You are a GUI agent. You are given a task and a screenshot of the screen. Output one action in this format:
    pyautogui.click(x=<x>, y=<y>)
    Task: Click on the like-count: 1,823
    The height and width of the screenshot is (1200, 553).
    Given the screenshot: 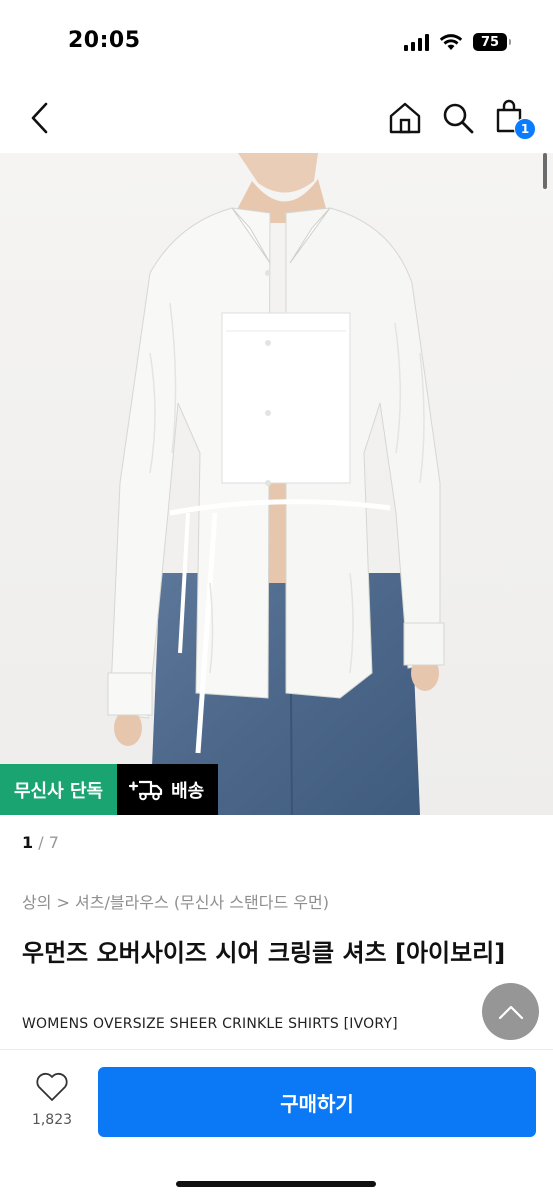 What is the action you would take?
    pyautogui.click(x=52, y=1120)
    